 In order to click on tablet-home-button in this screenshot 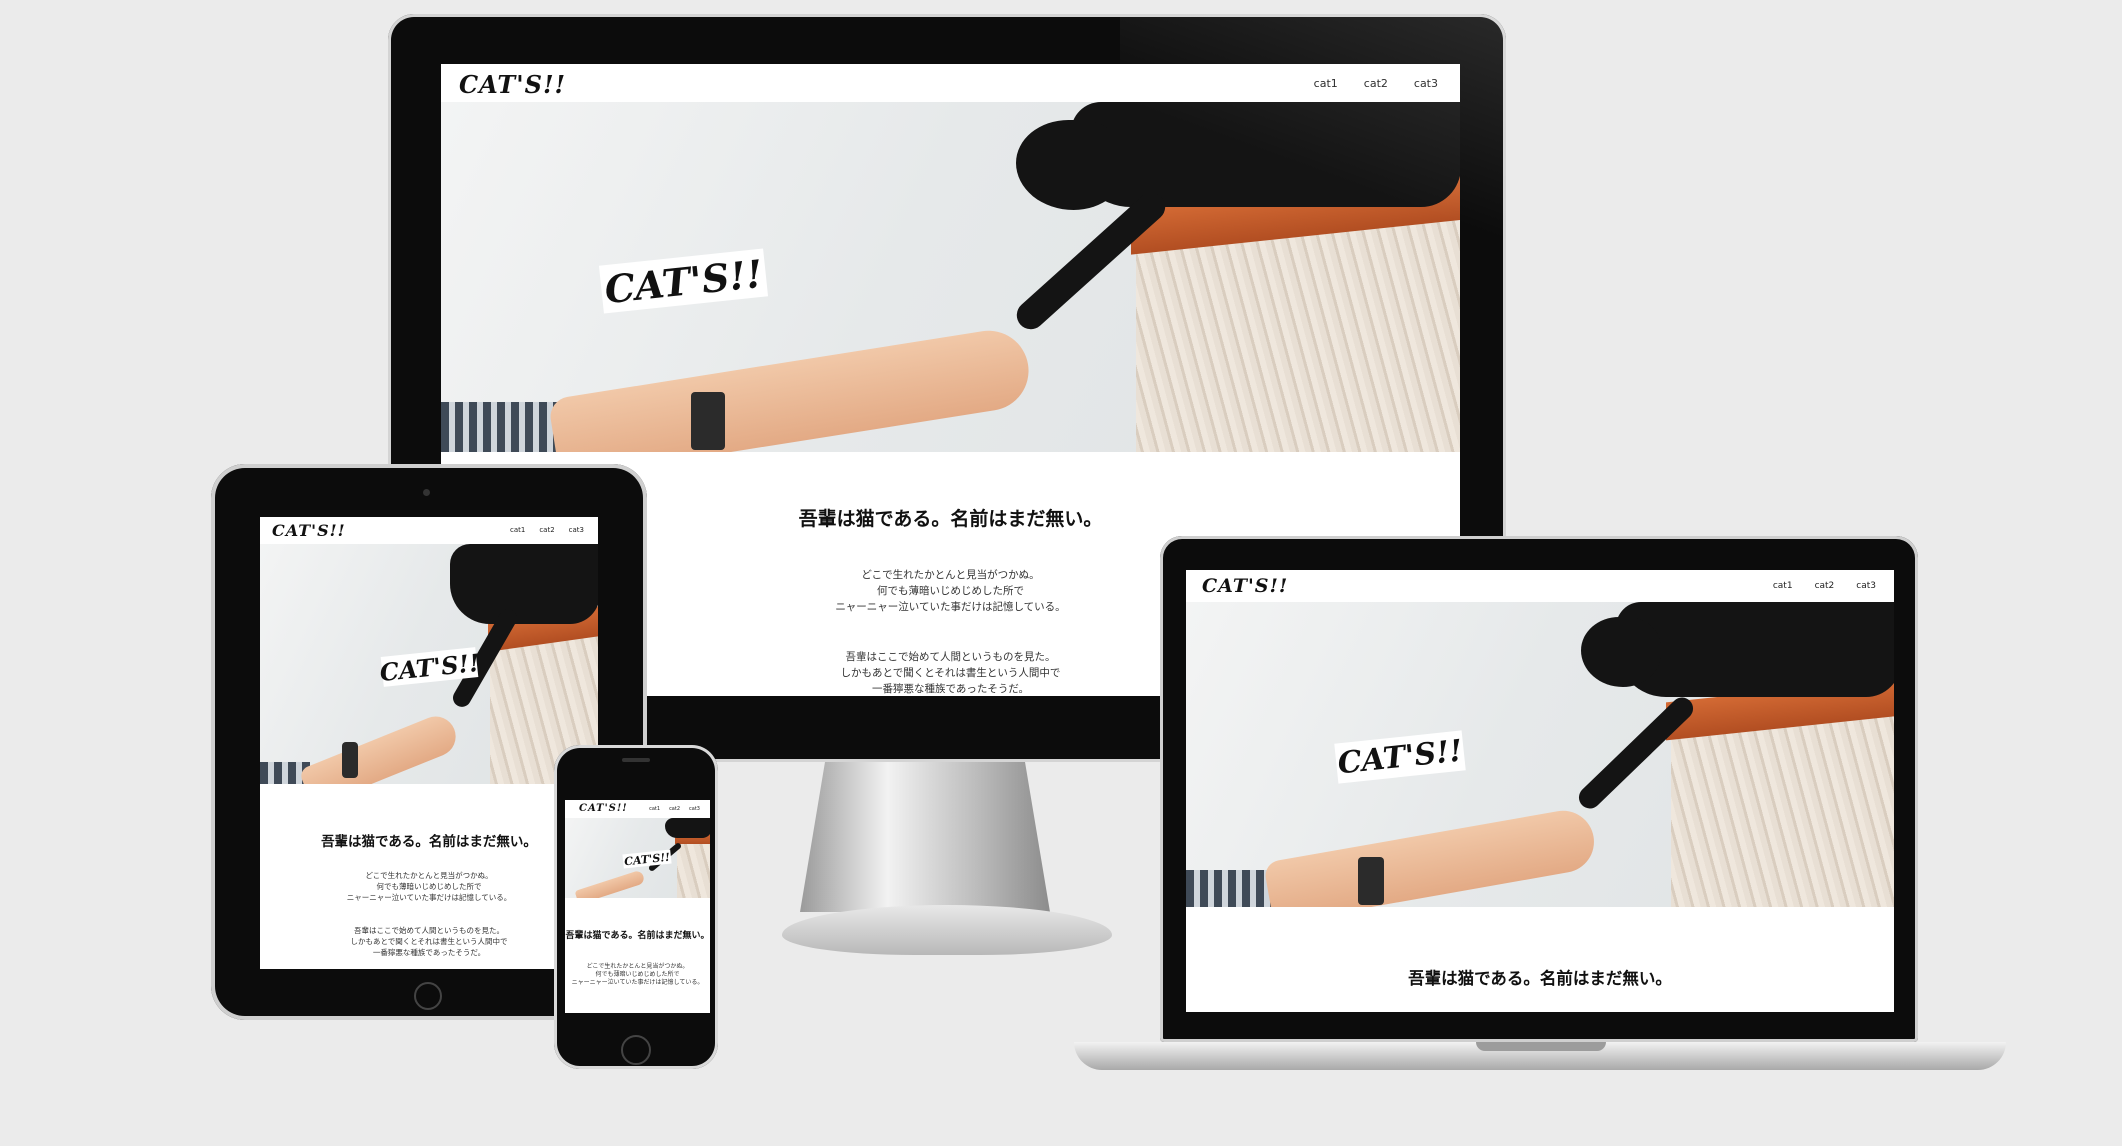, I will do `click(428, 996)`.